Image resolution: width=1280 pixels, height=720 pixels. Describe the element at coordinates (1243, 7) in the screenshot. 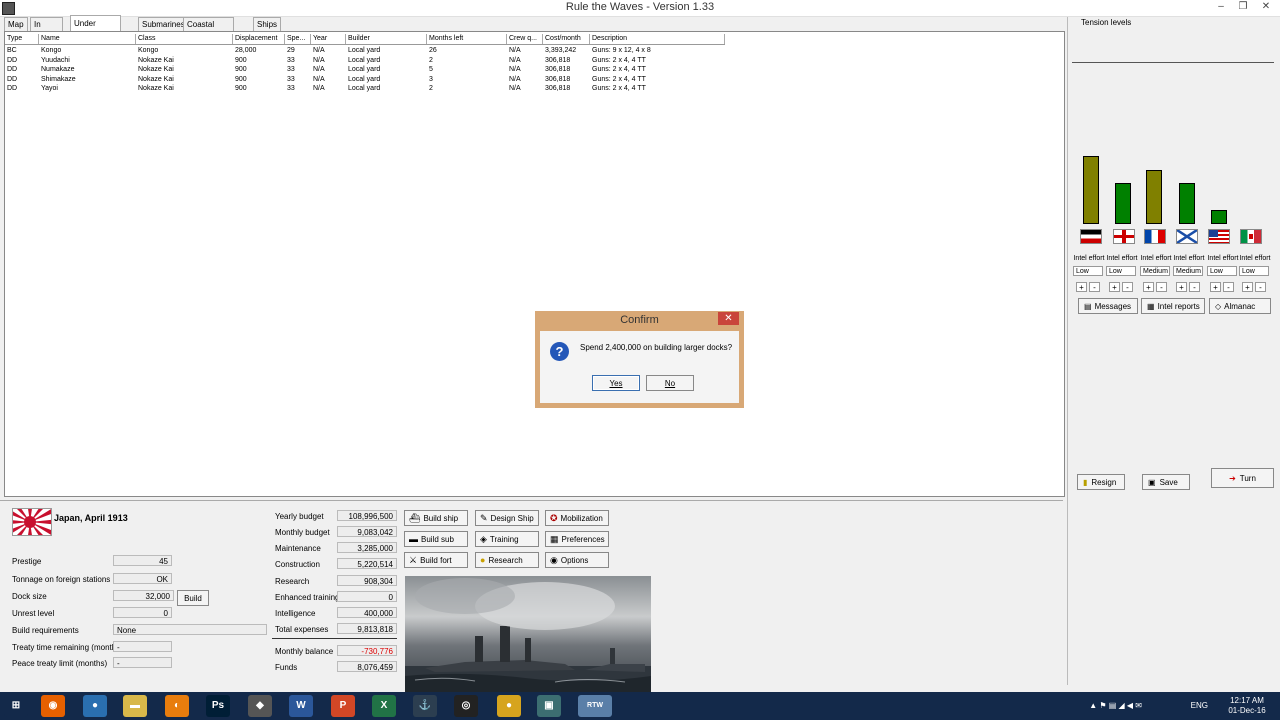

I see `restore-icon: ❐` at that location.